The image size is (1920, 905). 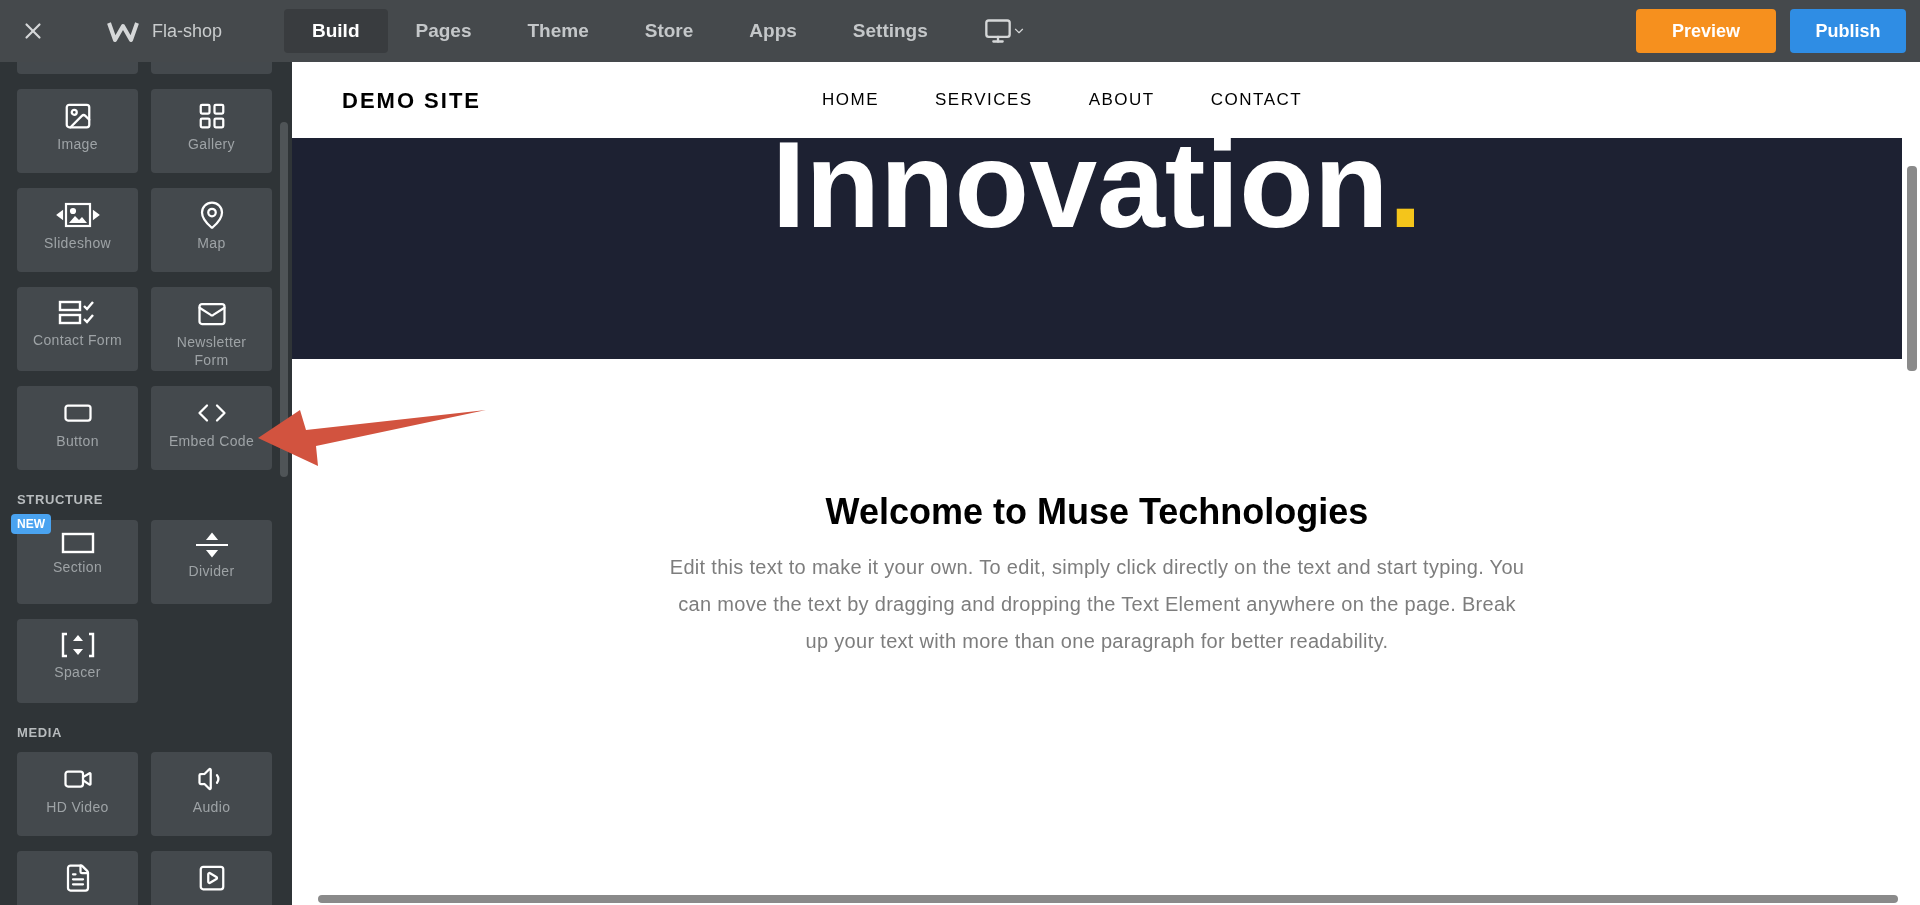 What do you see at coordinates (1912, 268) in the screenshot?
I see `vertical-scrollbar-thumb` at bounding box center [1912, 268].